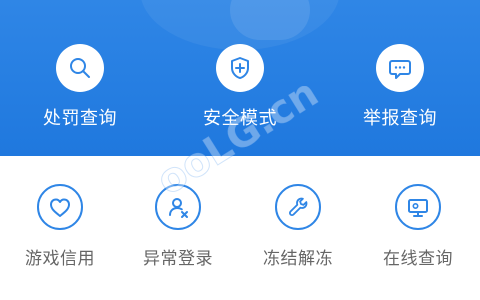 The height and width of the screenshot is (300, 480). I want to click on bottom-action-game-credit: 游戏信用, so click(60, 226).